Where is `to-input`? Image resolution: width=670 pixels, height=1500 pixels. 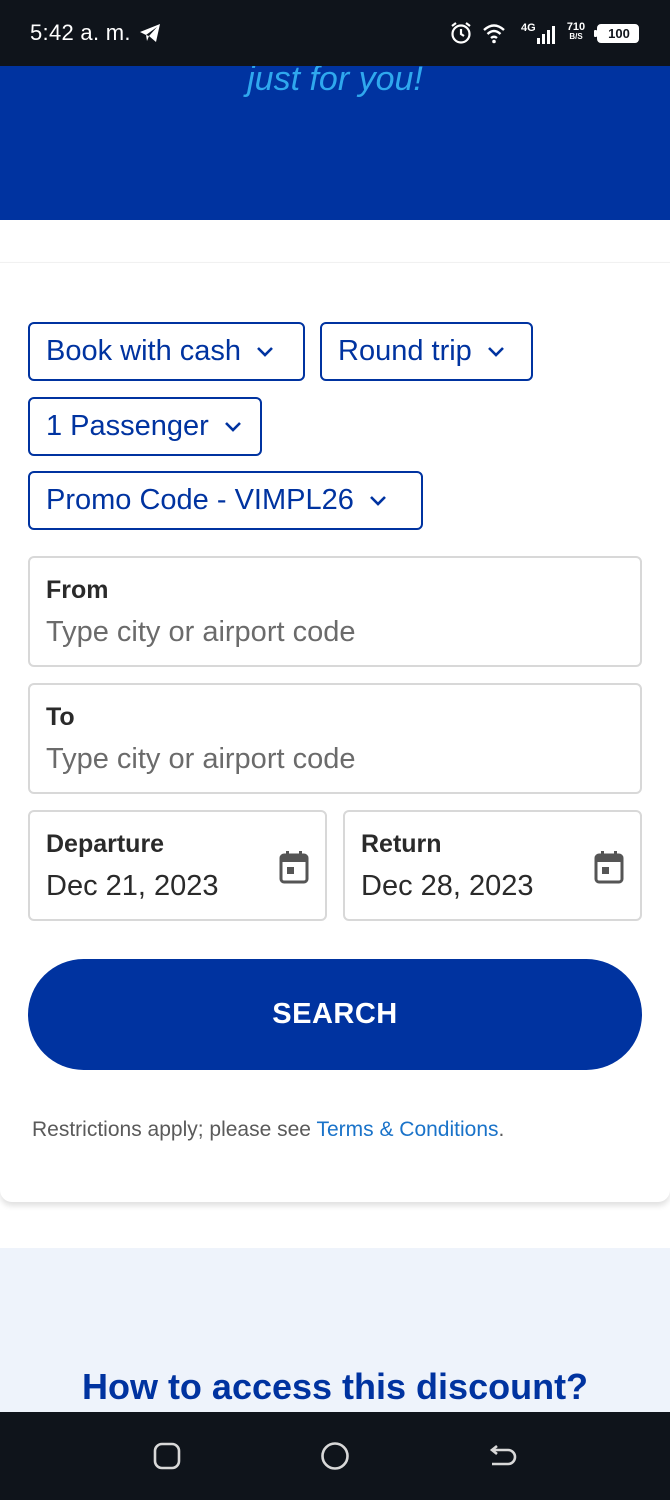 to-input is located at coordinates (326, 759).